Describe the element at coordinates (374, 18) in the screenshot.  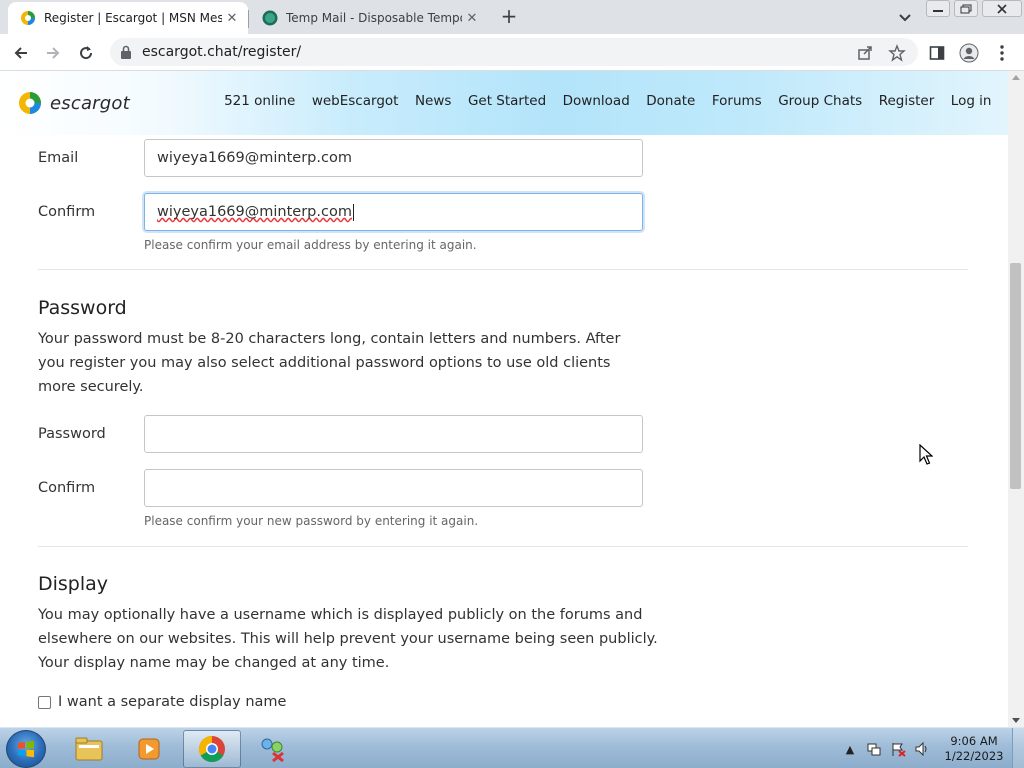
I see `tab-title: Temp Mail - Disposable Tempora` at that location.